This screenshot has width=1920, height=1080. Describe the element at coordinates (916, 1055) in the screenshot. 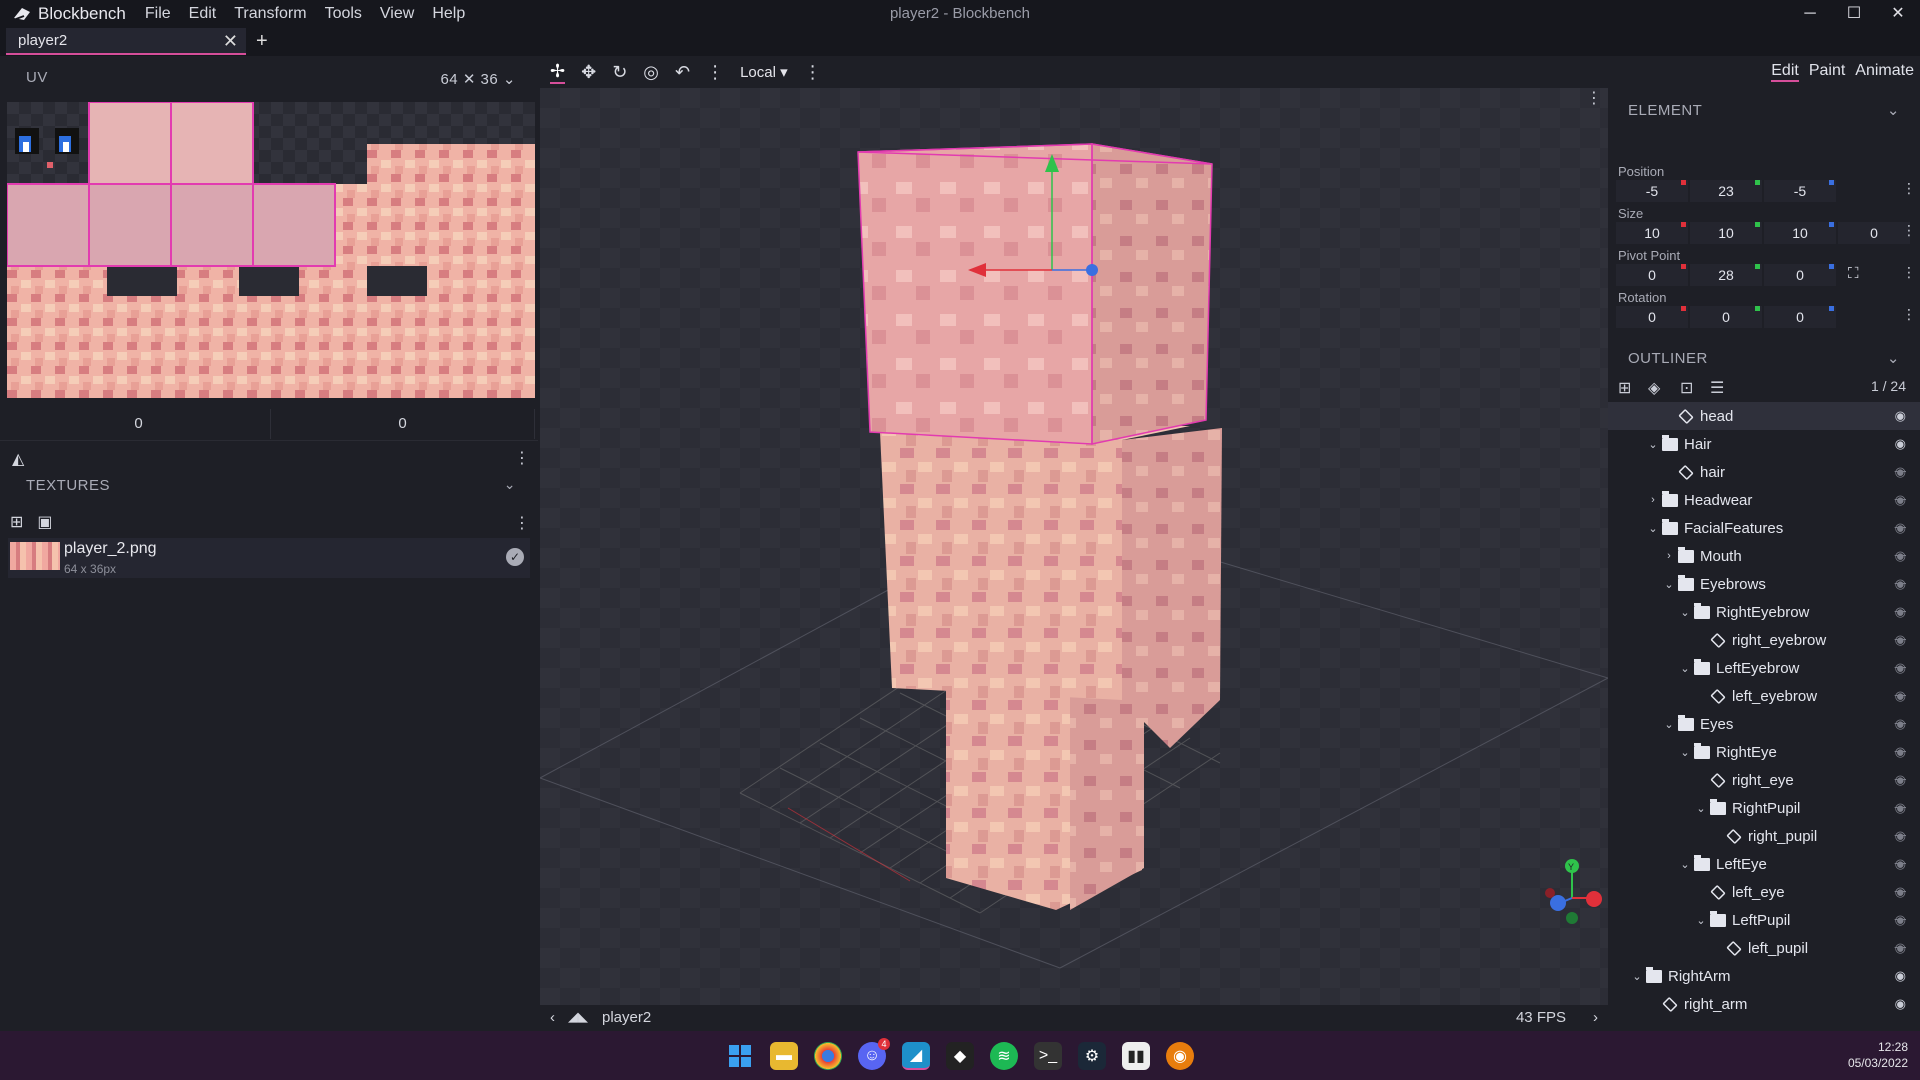

I see `blockbench-taskbar-icon: ◢` at that location.